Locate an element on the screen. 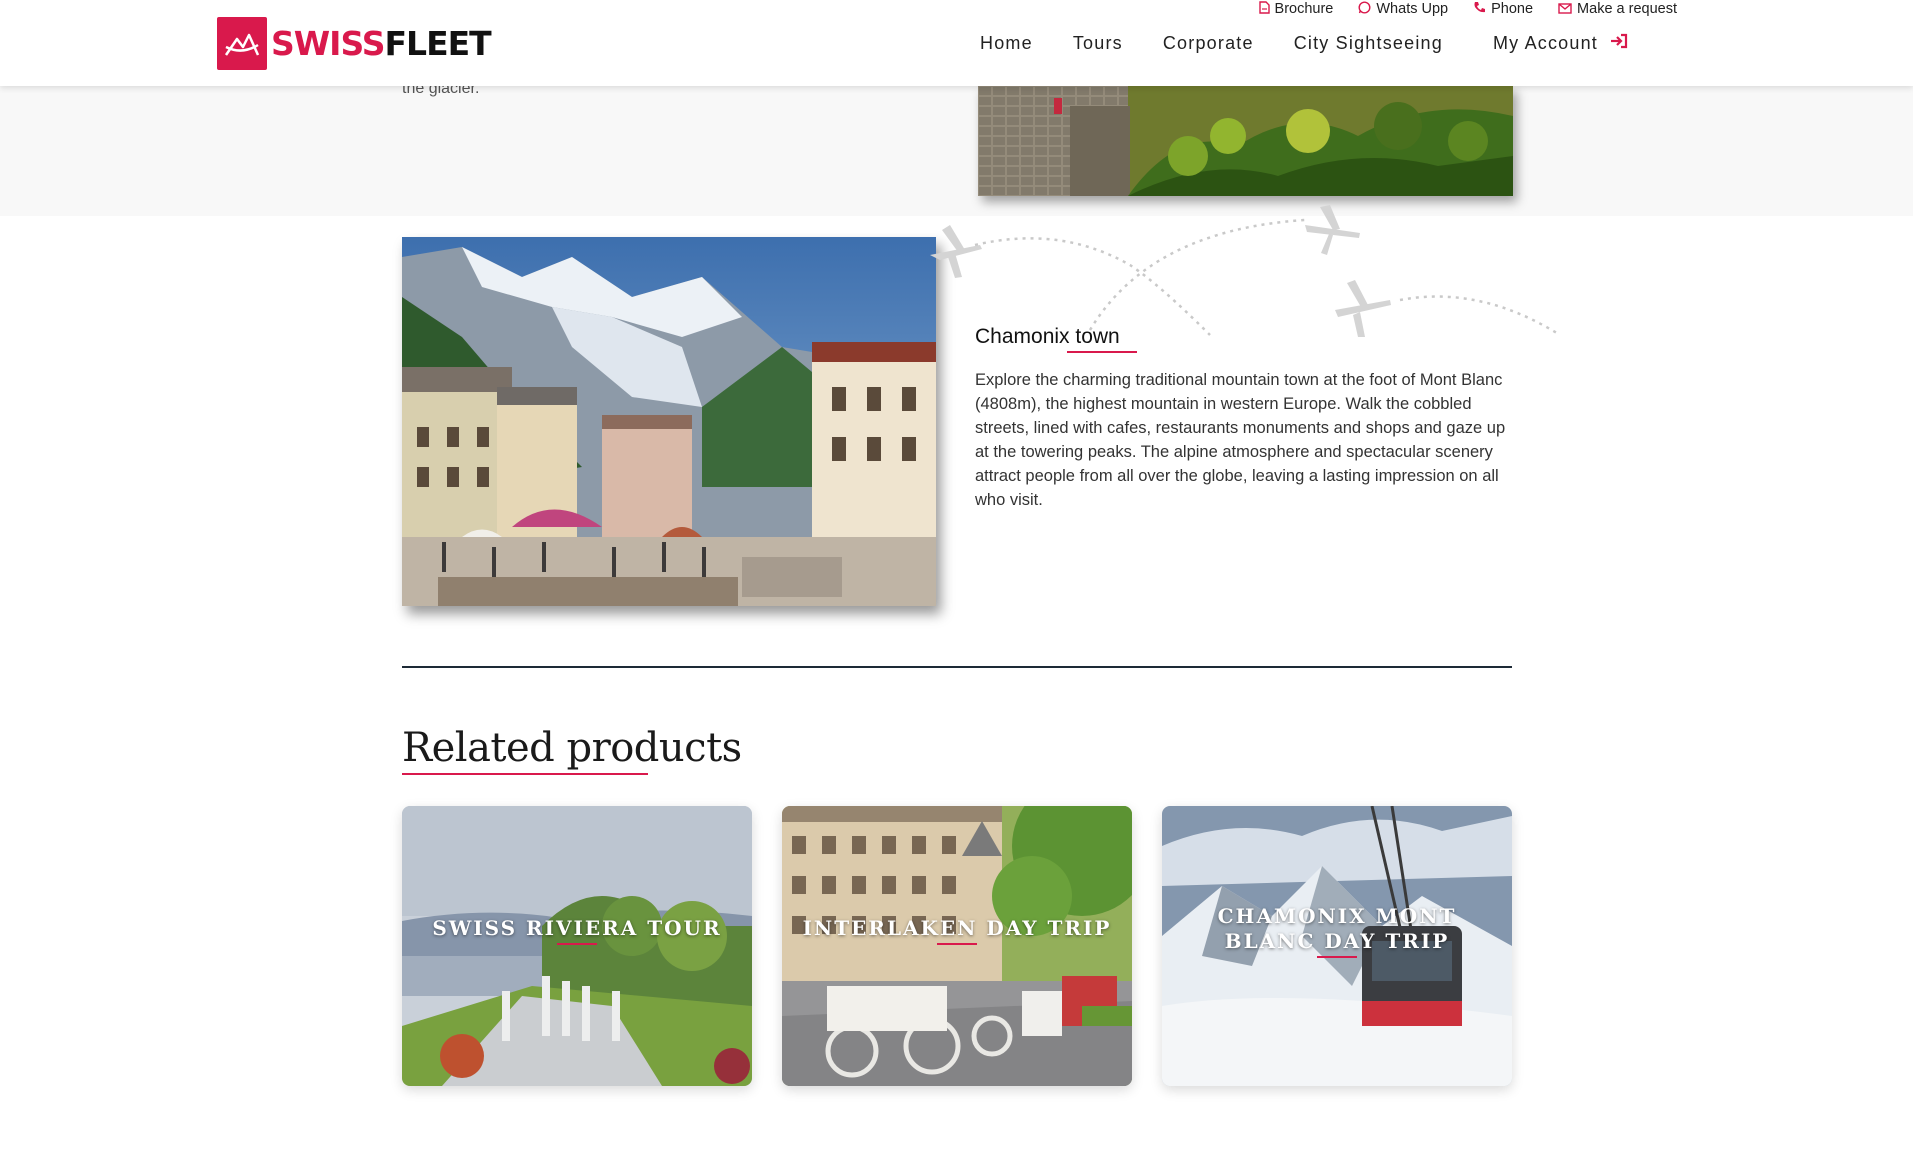 This screenshot has height=1161, width=1913. phone-link: Phone is located at coordinates (1503, 9).